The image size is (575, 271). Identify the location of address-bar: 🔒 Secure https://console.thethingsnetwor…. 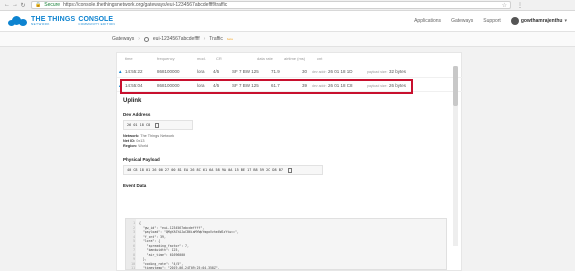
(271, 5).